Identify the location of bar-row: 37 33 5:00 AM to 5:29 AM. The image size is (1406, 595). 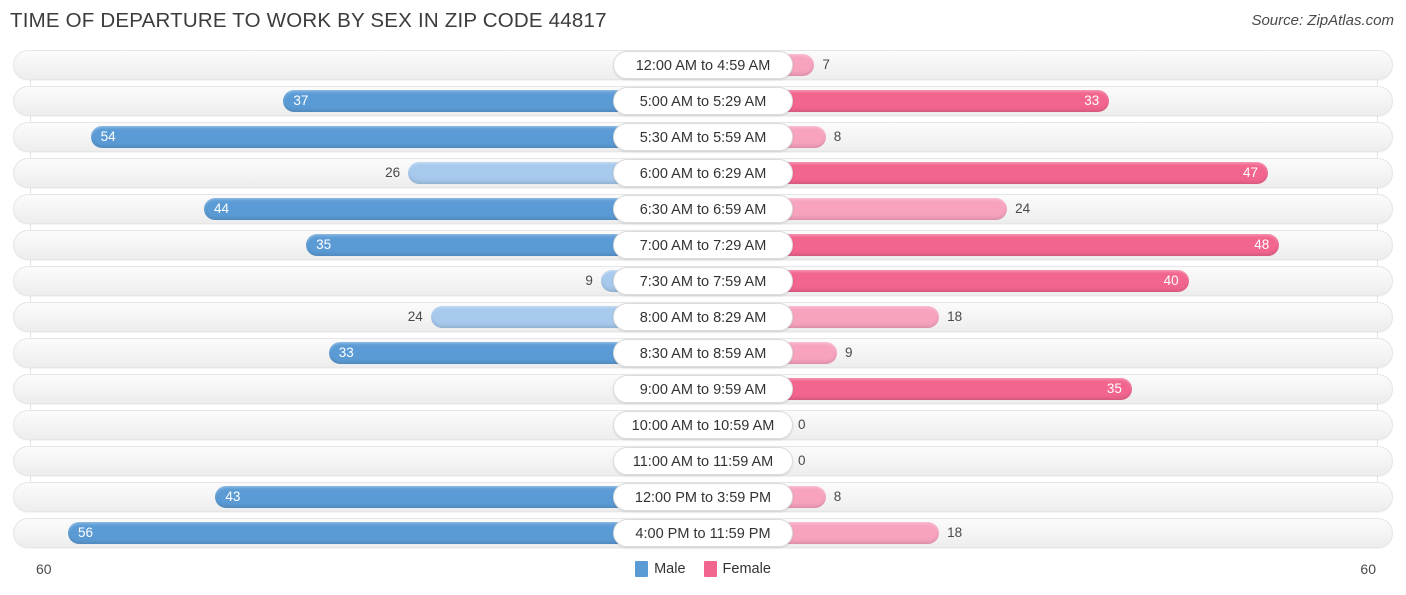
(703, 101).